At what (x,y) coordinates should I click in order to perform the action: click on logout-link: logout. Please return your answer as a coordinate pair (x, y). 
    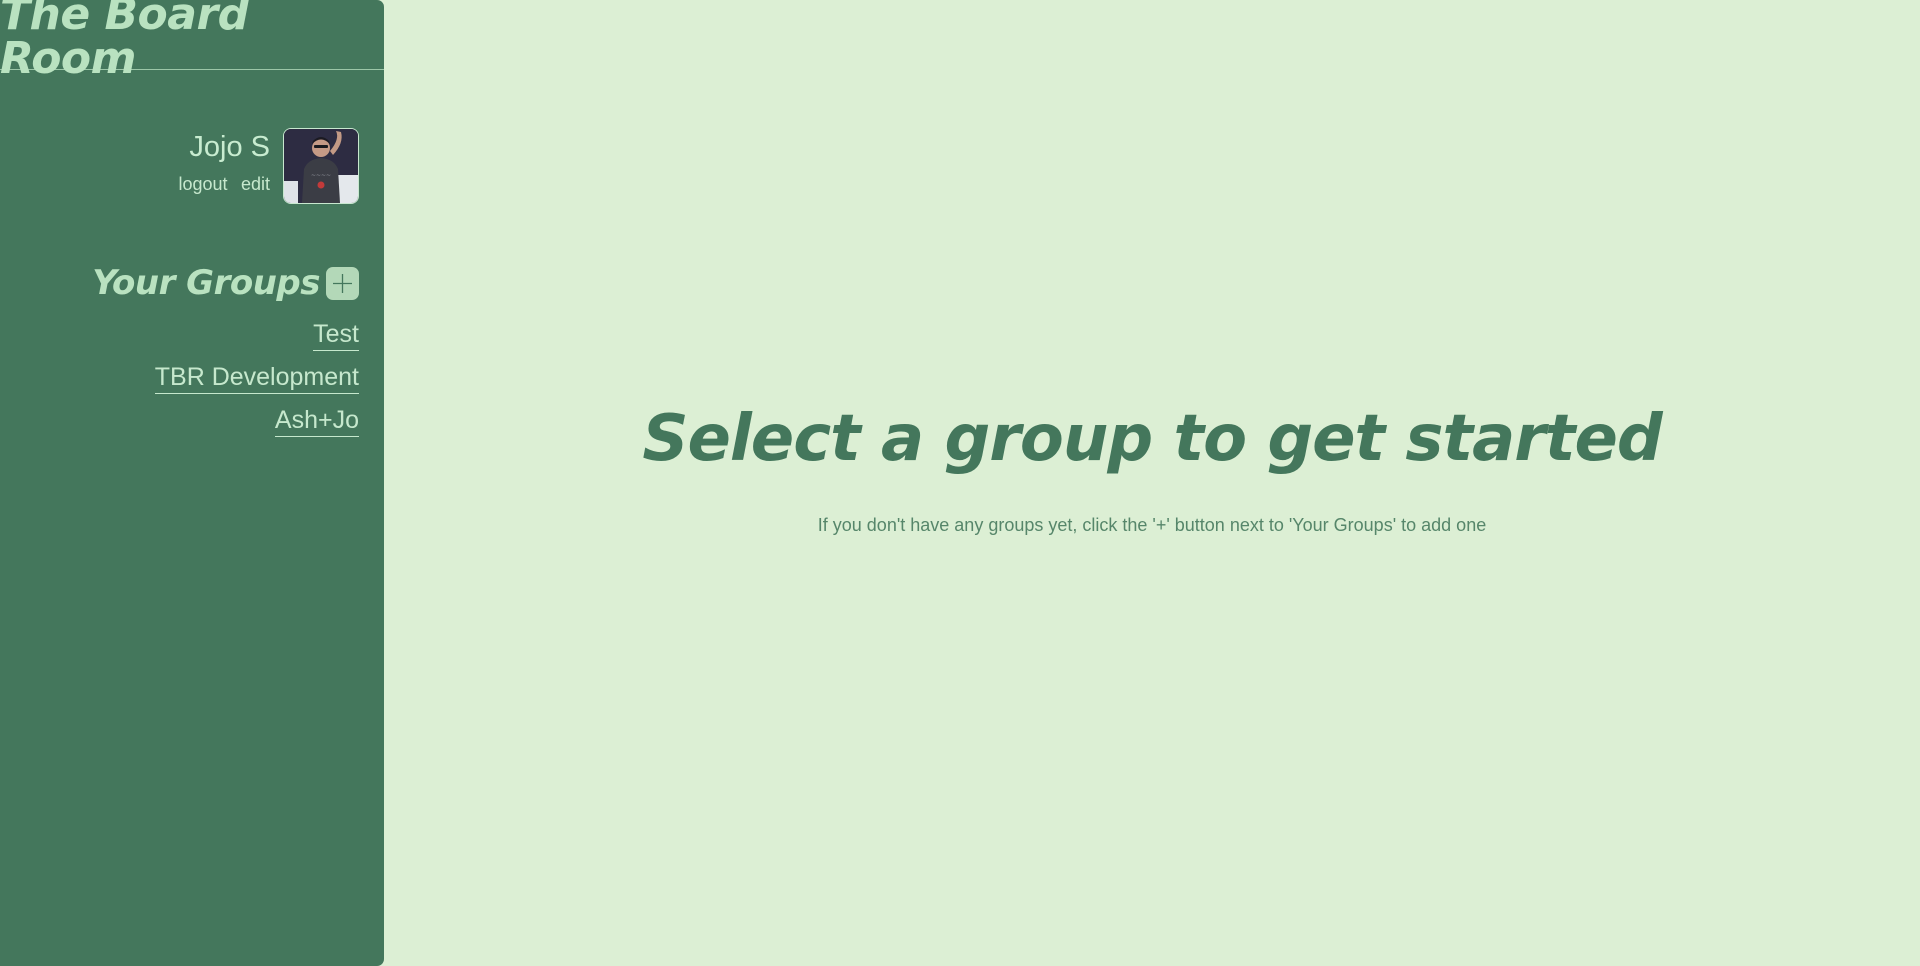
    Looking at the image, I should click on (202, 184).